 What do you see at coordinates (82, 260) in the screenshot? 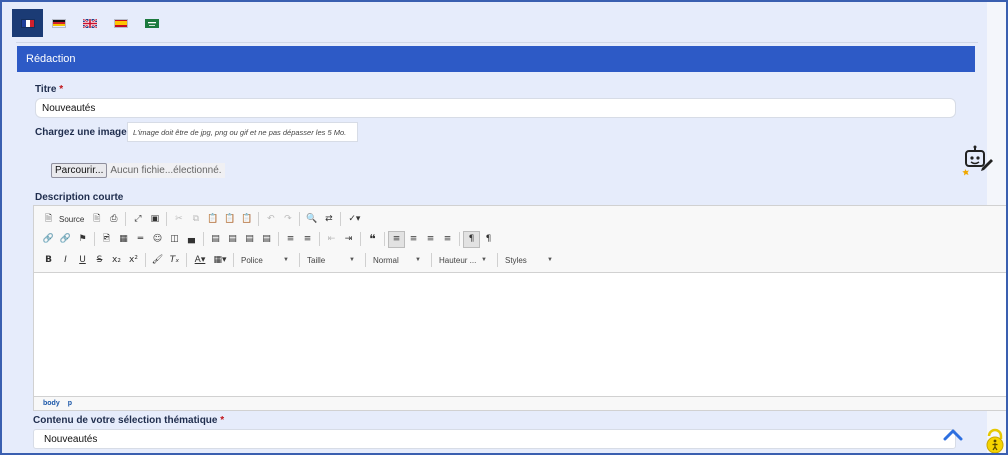
I see `underline-icon: U` at bounding box center [82, 260].